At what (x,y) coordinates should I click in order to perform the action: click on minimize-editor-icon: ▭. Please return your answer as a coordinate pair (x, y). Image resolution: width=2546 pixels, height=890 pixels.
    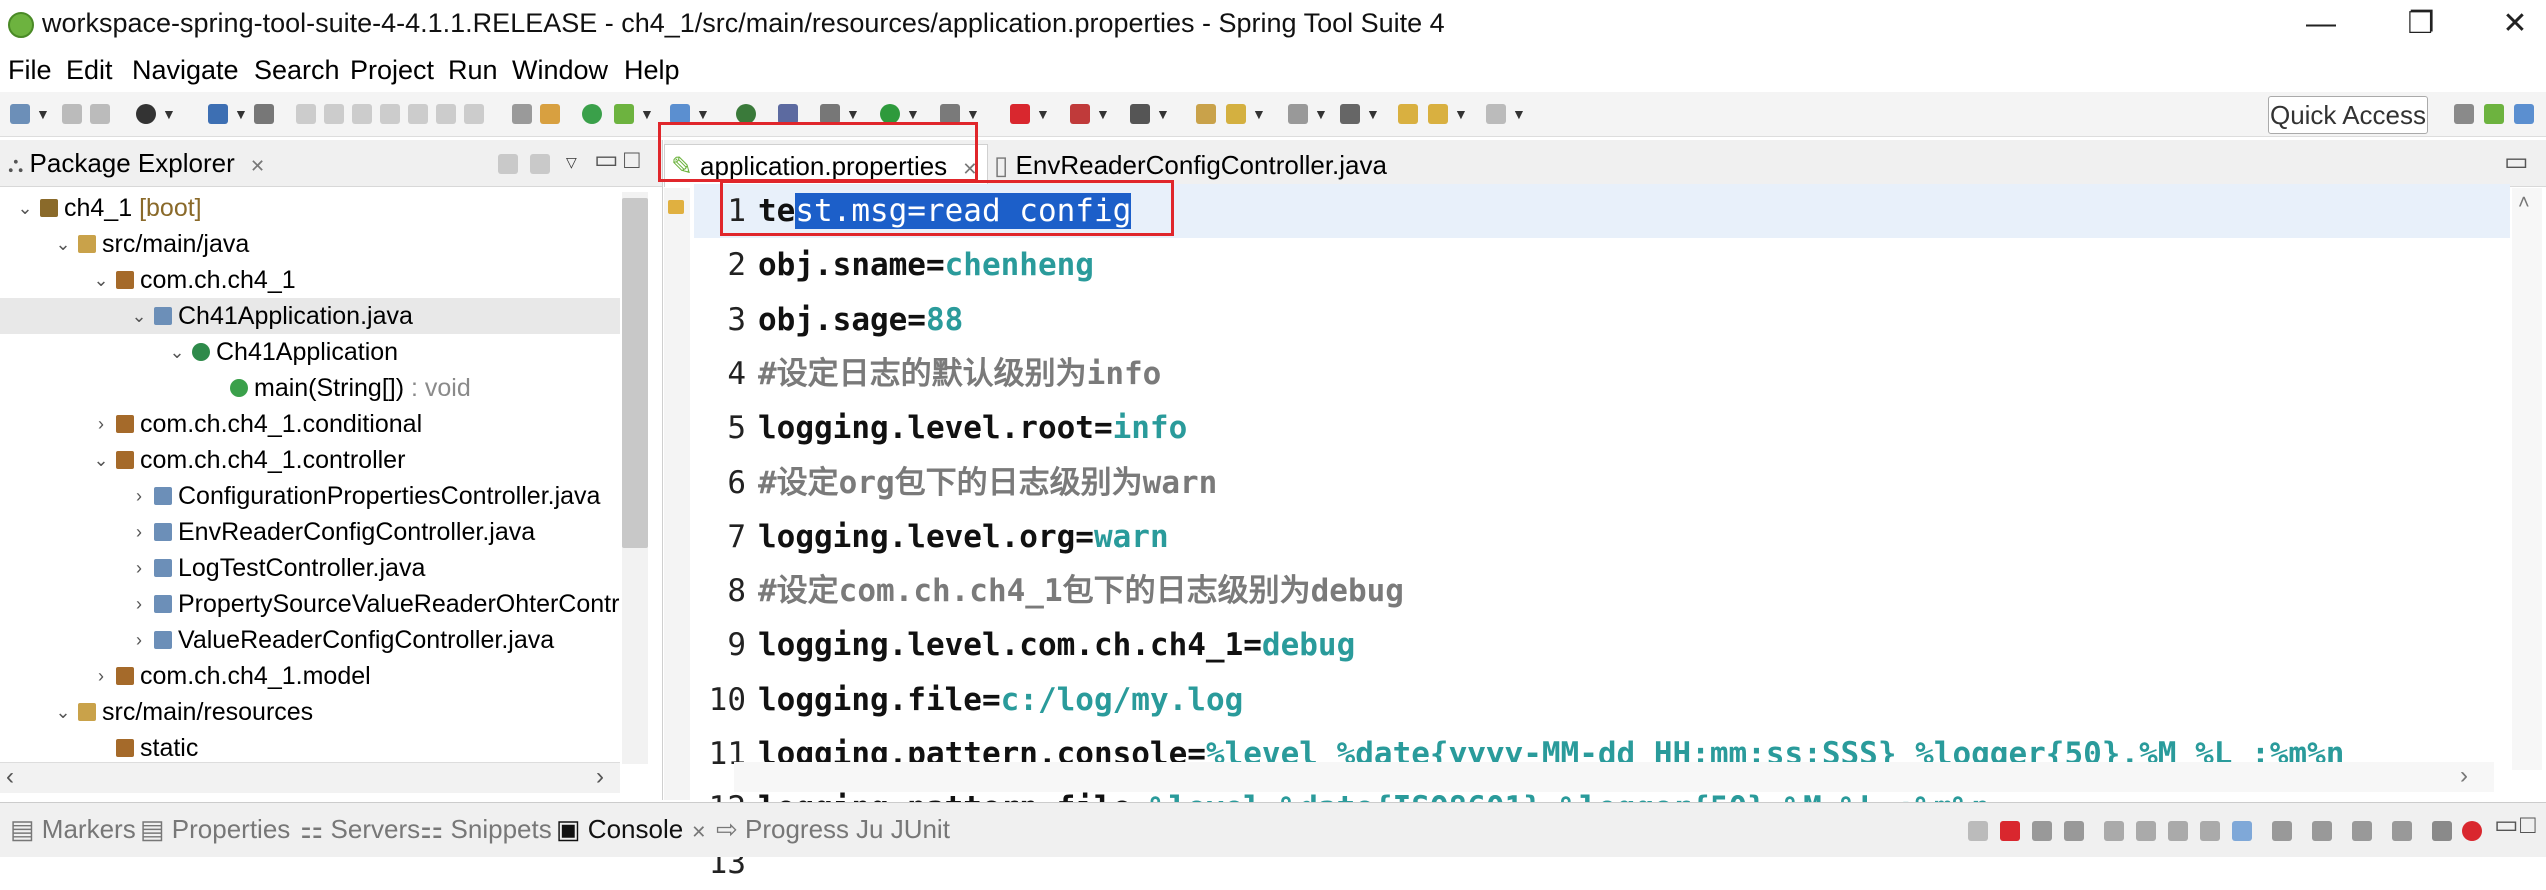
    Looking at the image, I should click on (2516, 161).